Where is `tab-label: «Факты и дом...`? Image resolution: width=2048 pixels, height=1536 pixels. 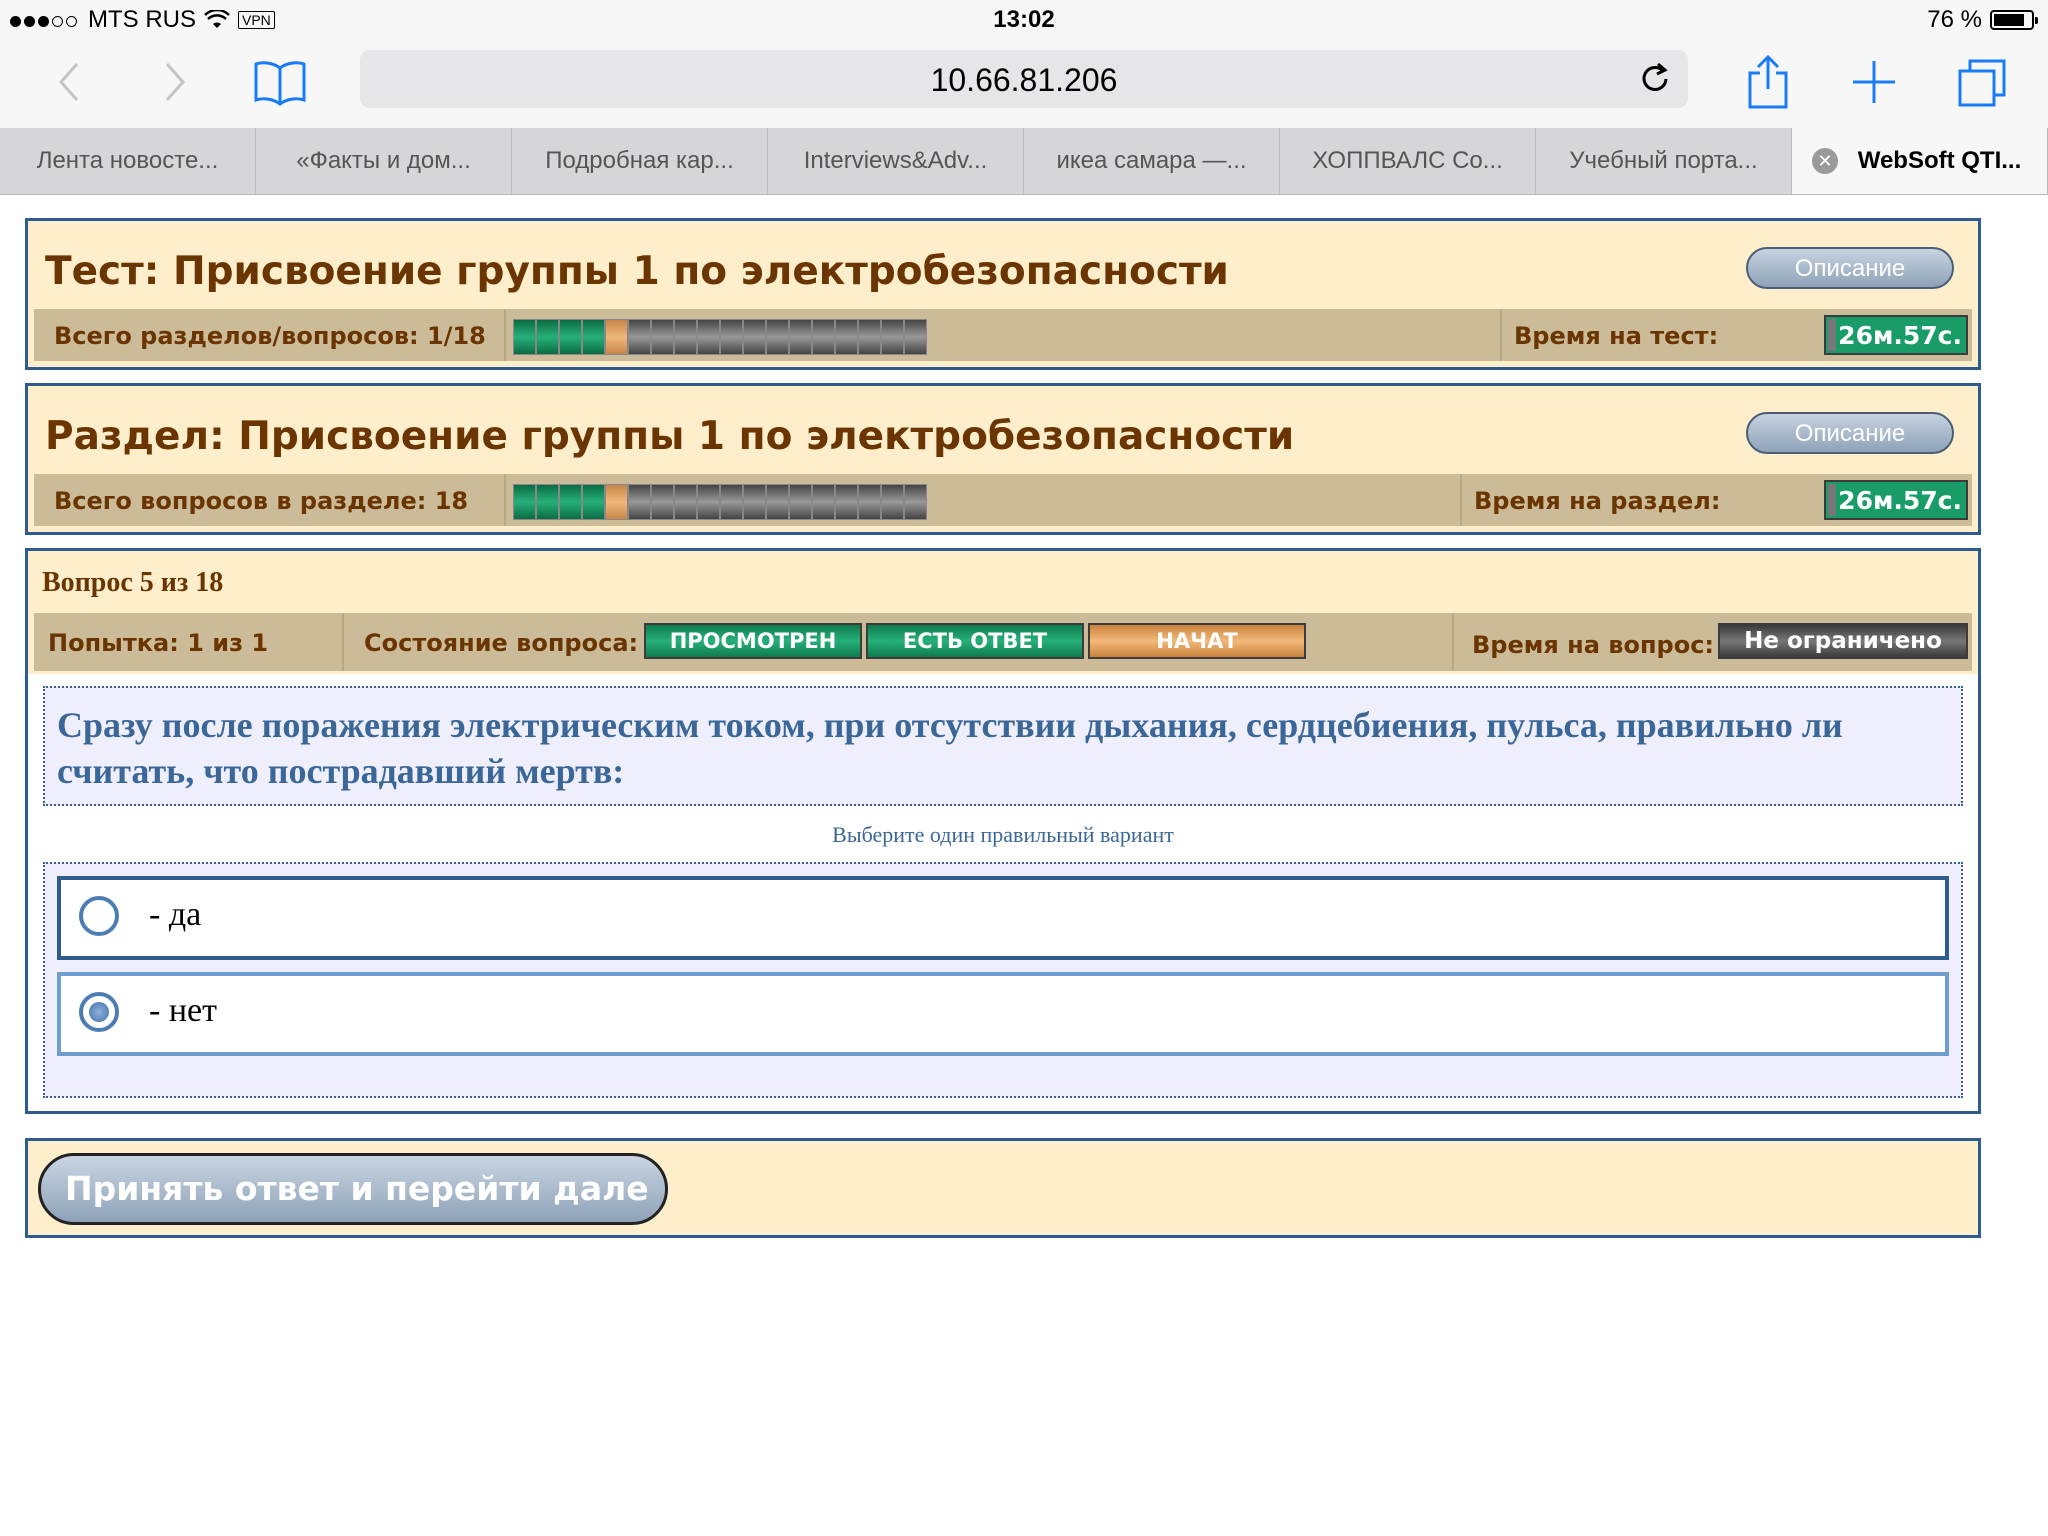 tab-label: «Факты и дом... is located at coordinates (383, 160).